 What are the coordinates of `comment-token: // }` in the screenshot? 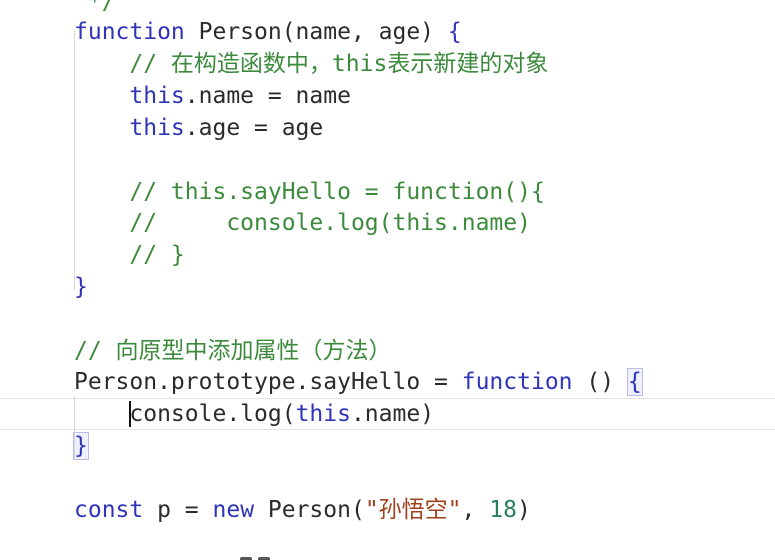 It's located at (129, 255).